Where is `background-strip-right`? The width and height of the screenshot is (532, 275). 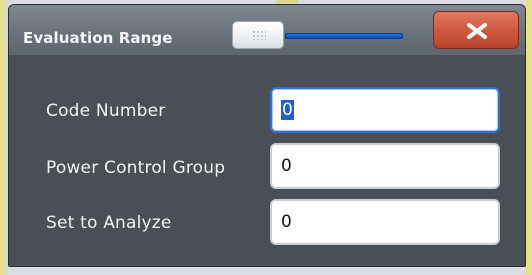
background-strip-right is located at coordinates (528, 137).